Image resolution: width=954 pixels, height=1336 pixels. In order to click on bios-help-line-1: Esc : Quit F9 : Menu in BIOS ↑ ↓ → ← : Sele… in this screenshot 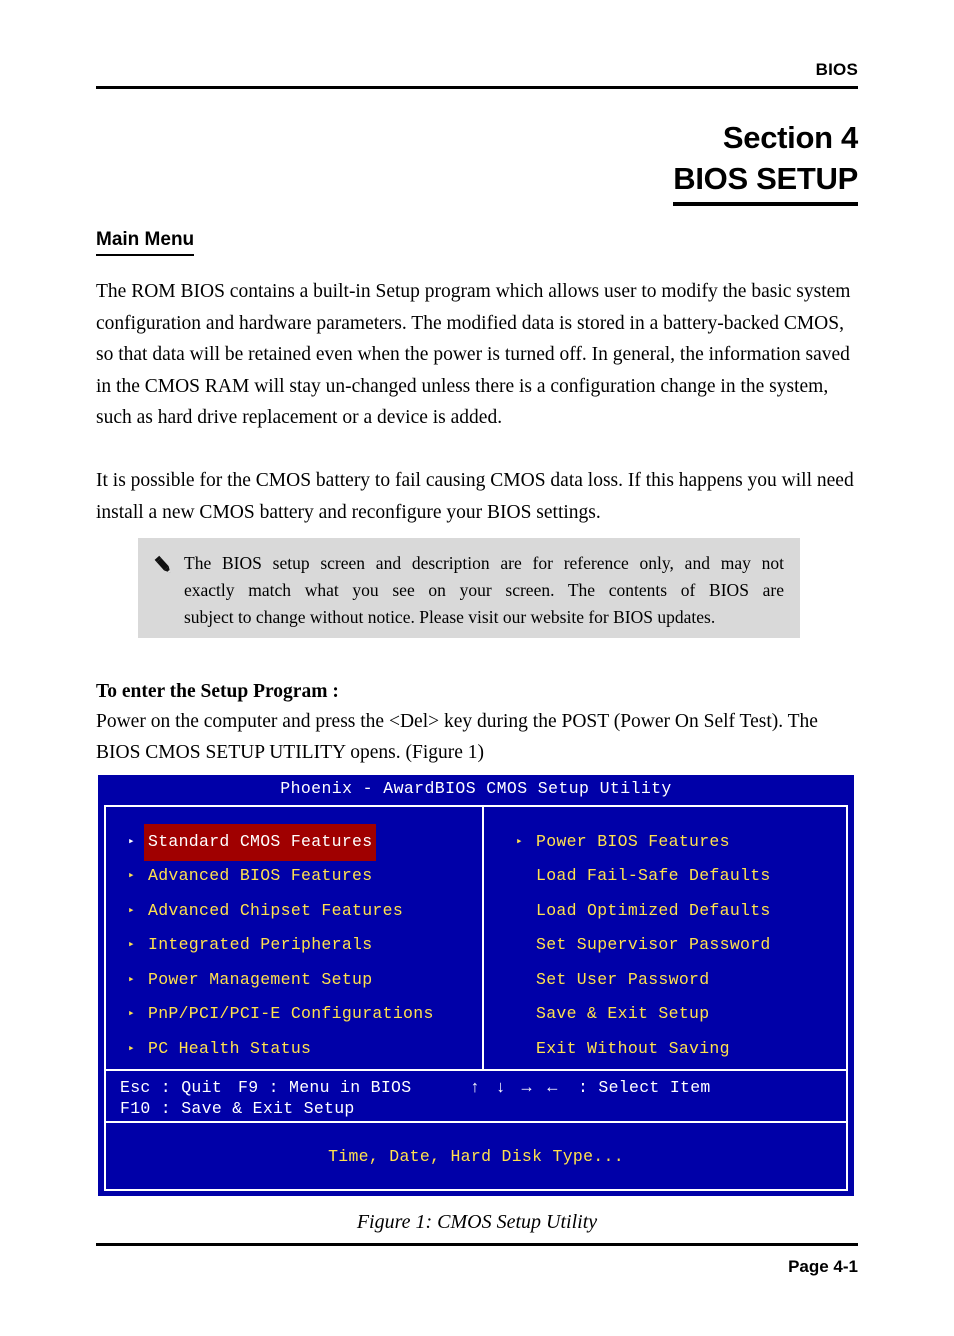, I will do `click(476, 1087)`.